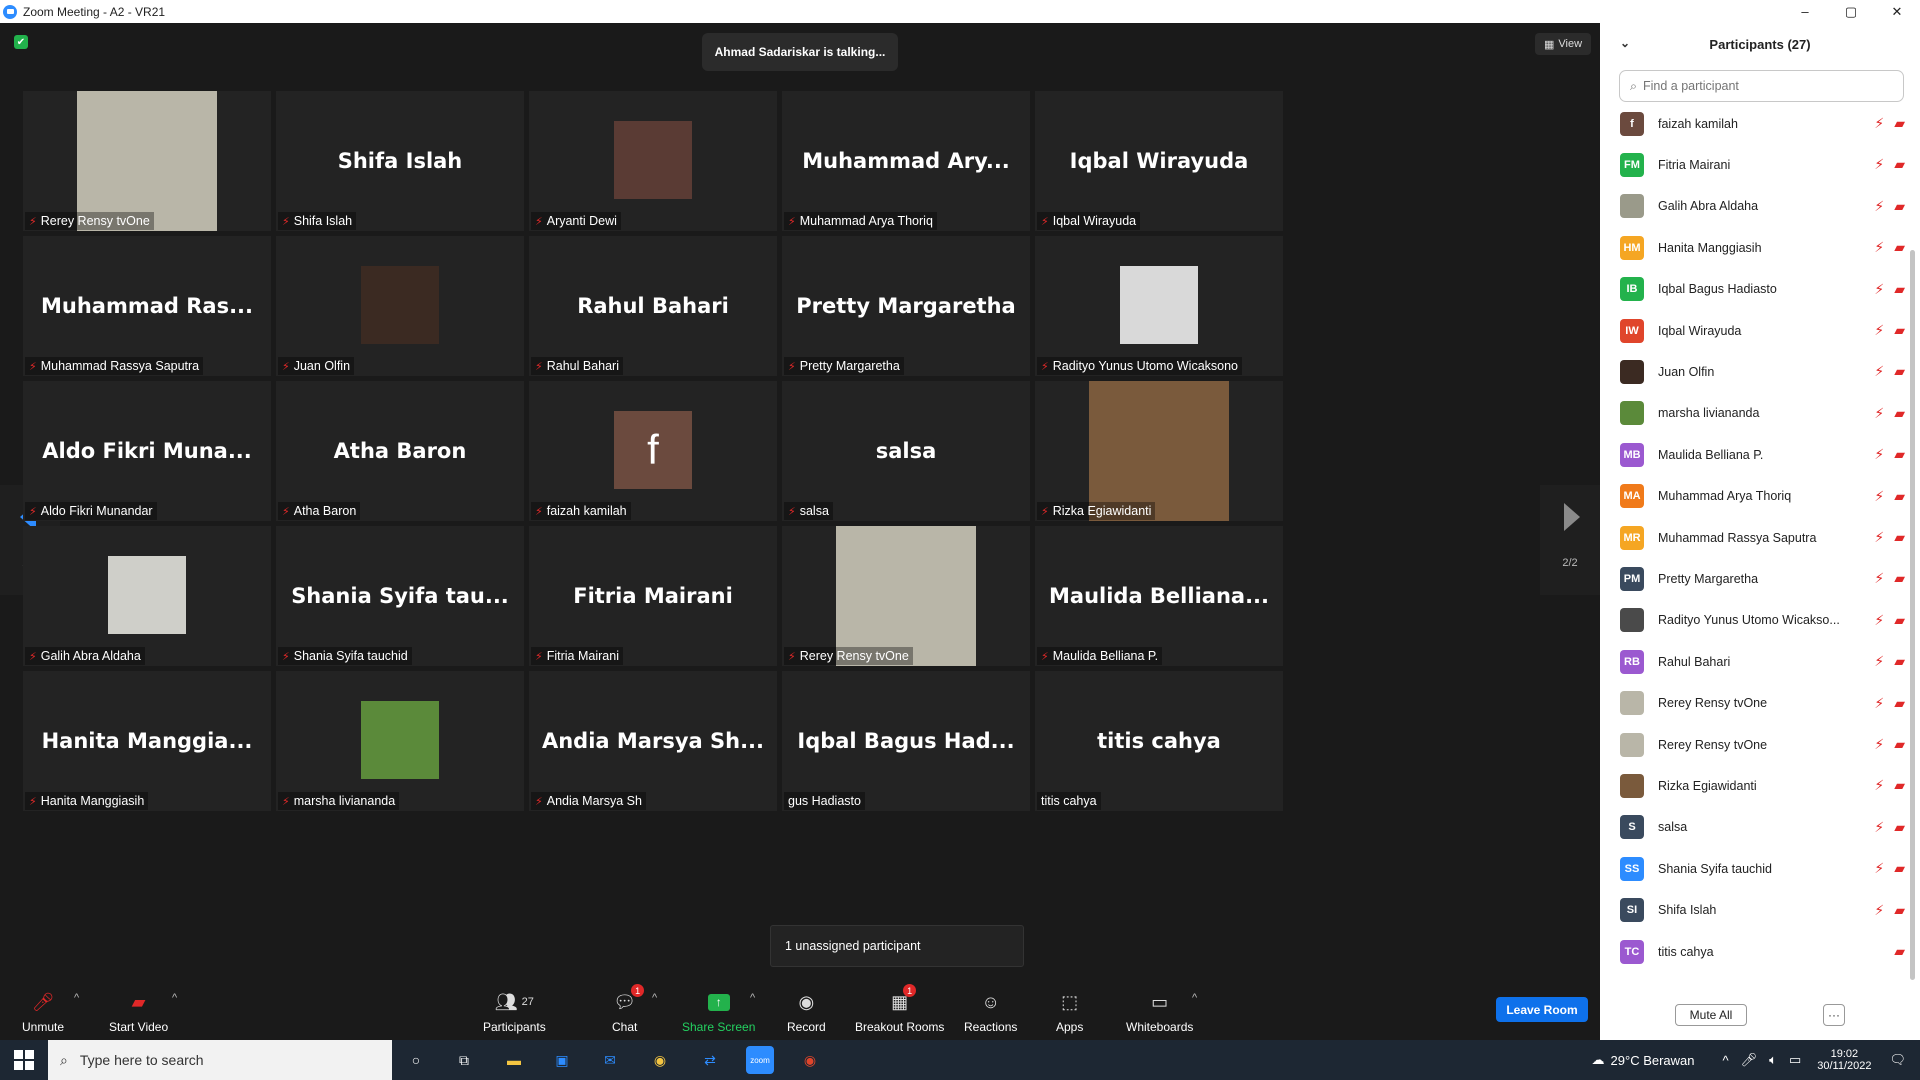  Describe the element at coordinates (654, 998) in the screenshot. I see `chat-options-caret-icon: ^` at that location.